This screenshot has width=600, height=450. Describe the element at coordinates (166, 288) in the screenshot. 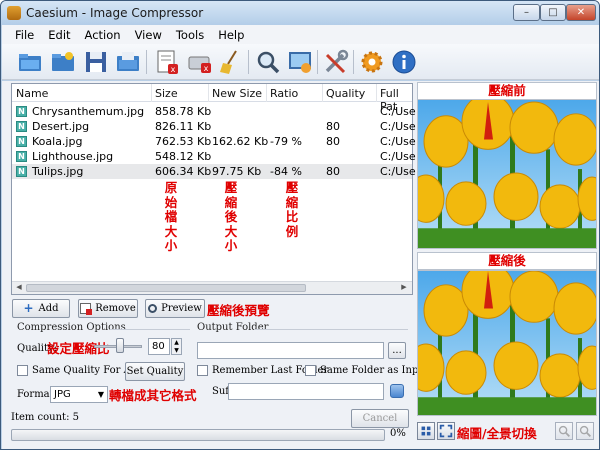

I see `scrollbar-thumb` at that location.